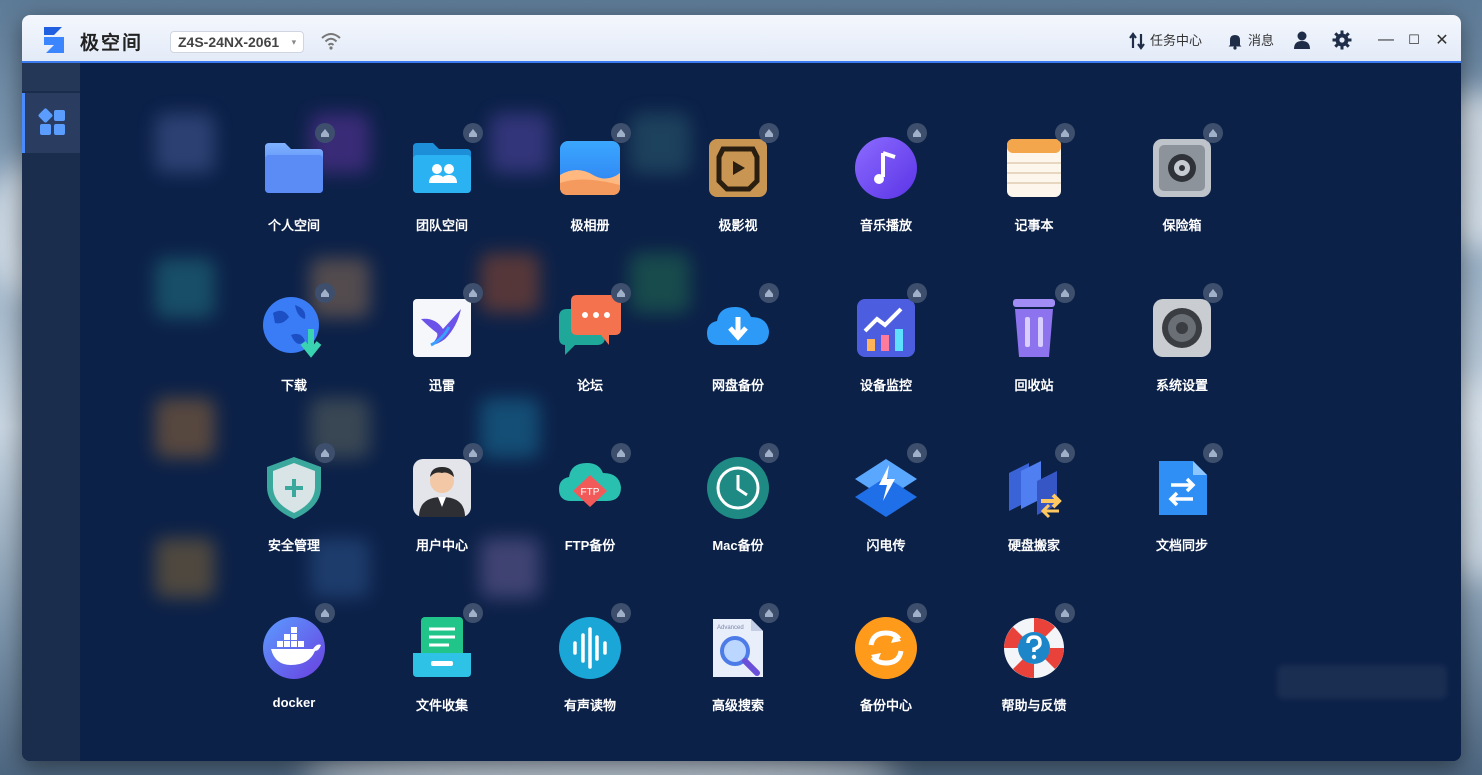 This screenshot has height=775, width=1482. What do you see at coordinates (885, 385) in the screenshot?
I see `app-label: 设备监控` at bounding box center [885, 385].